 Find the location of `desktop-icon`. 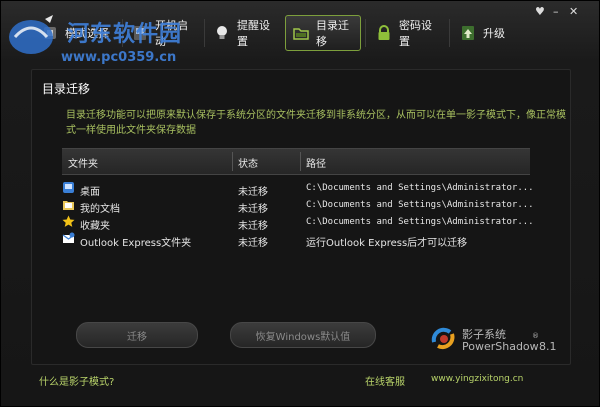

desktop-icon is located at coordinates (68, 187).